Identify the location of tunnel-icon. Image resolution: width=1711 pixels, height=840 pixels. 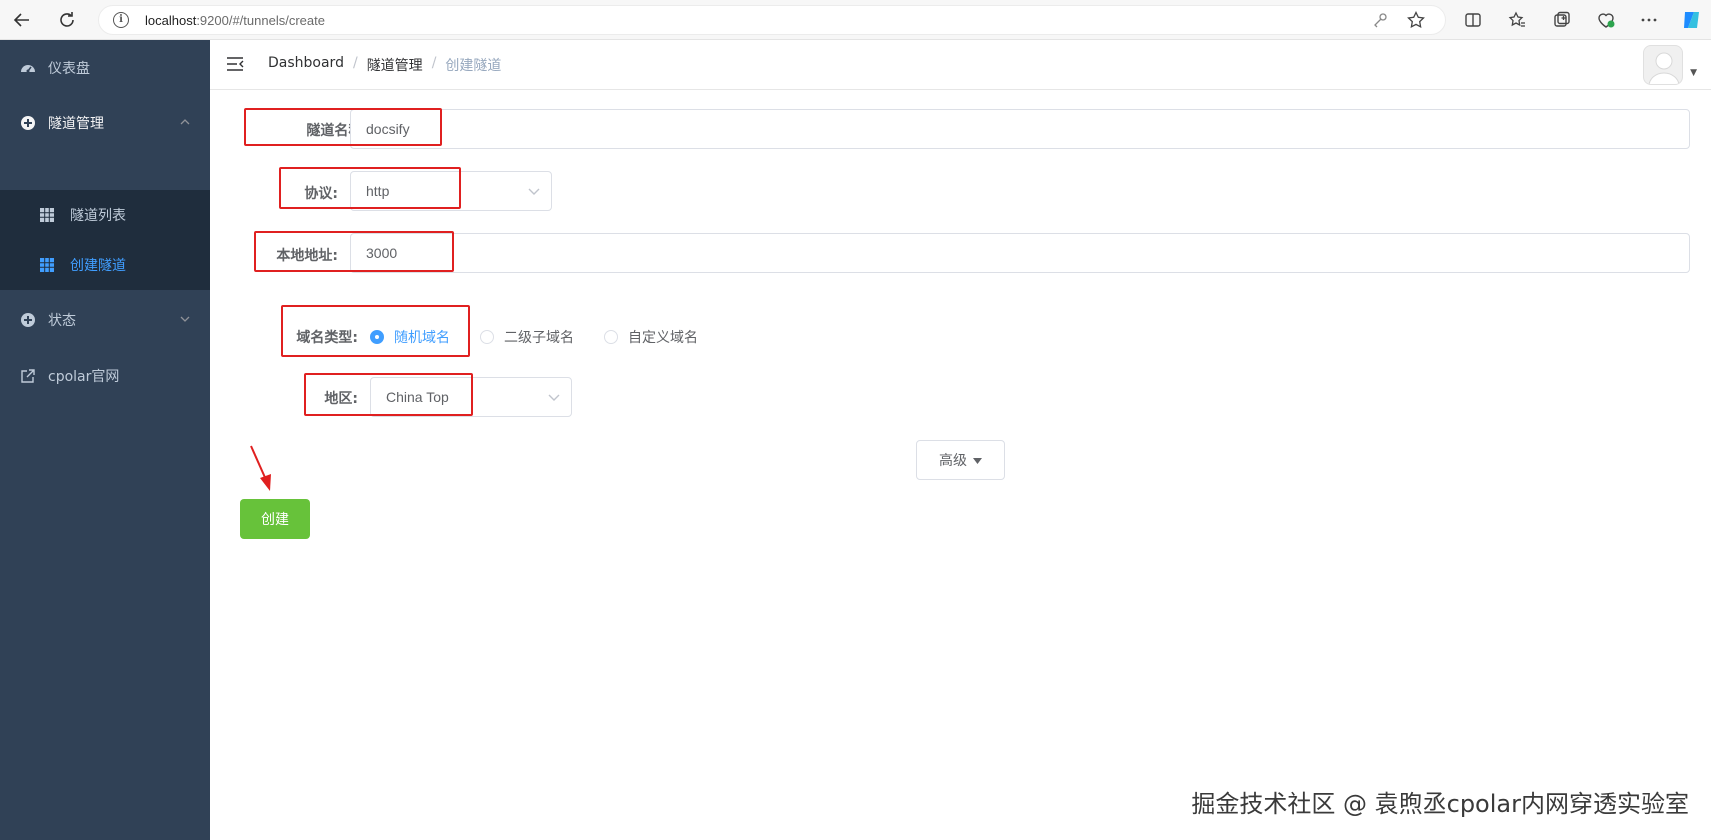
(28, 123).